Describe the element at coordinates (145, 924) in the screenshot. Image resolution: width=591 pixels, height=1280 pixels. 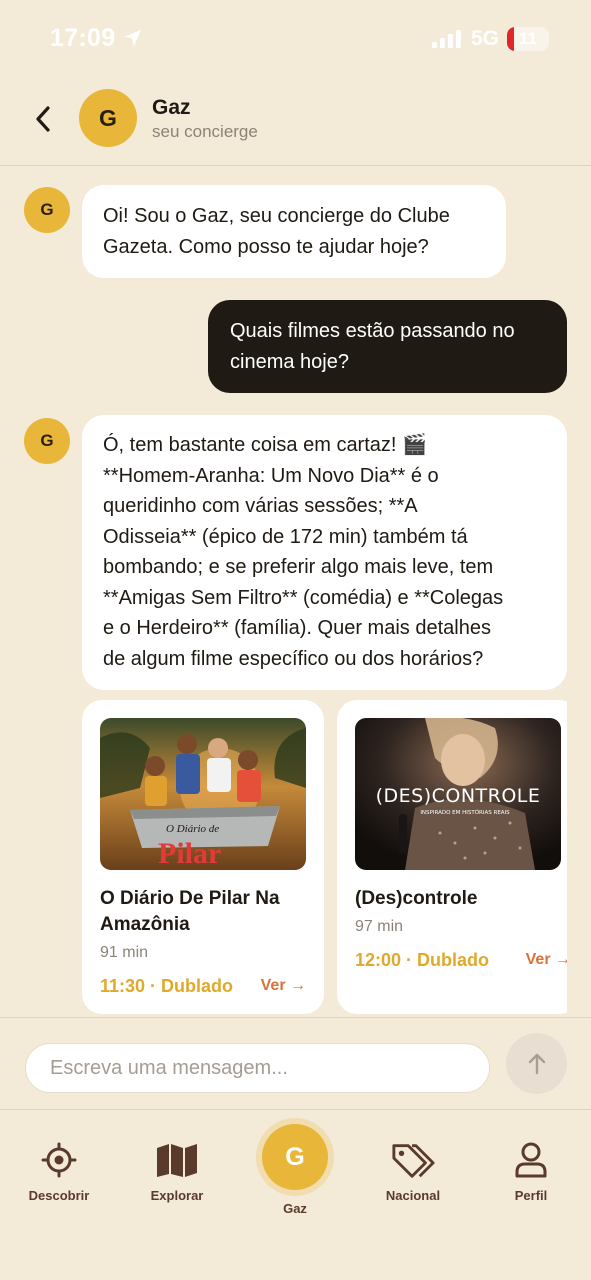
I see `movie-title-line: Amazônia` at that location.